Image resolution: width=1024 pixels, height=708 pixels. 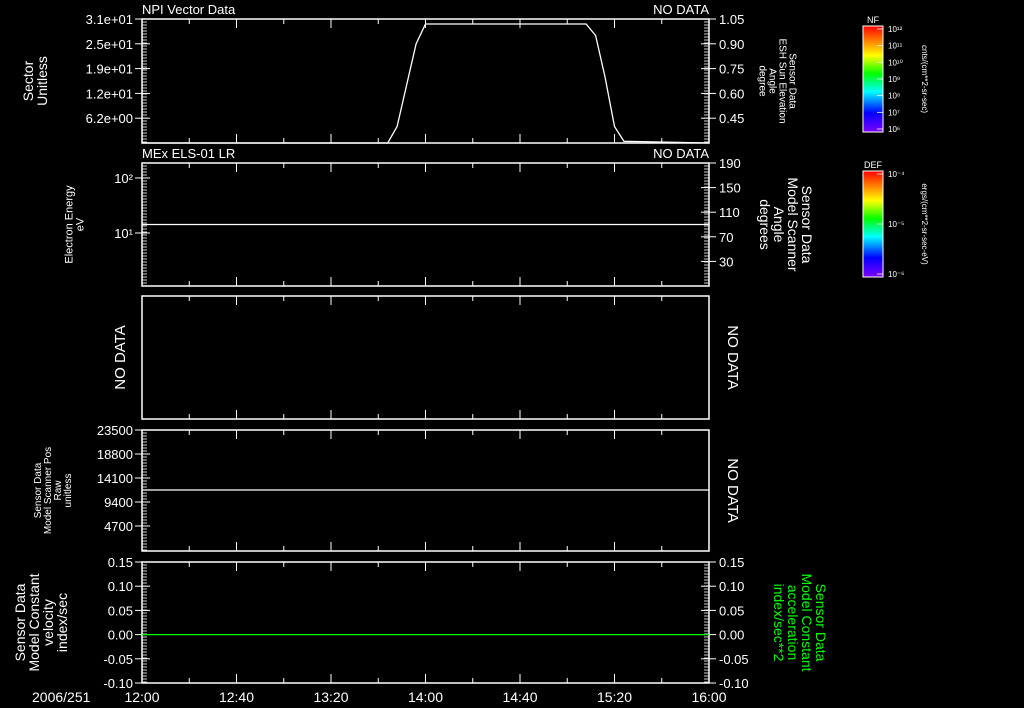 What do you see at coordinates (765, 224) in the screenshot?
I see `right-axis-label: degrees` at bounding box center [765, 224].